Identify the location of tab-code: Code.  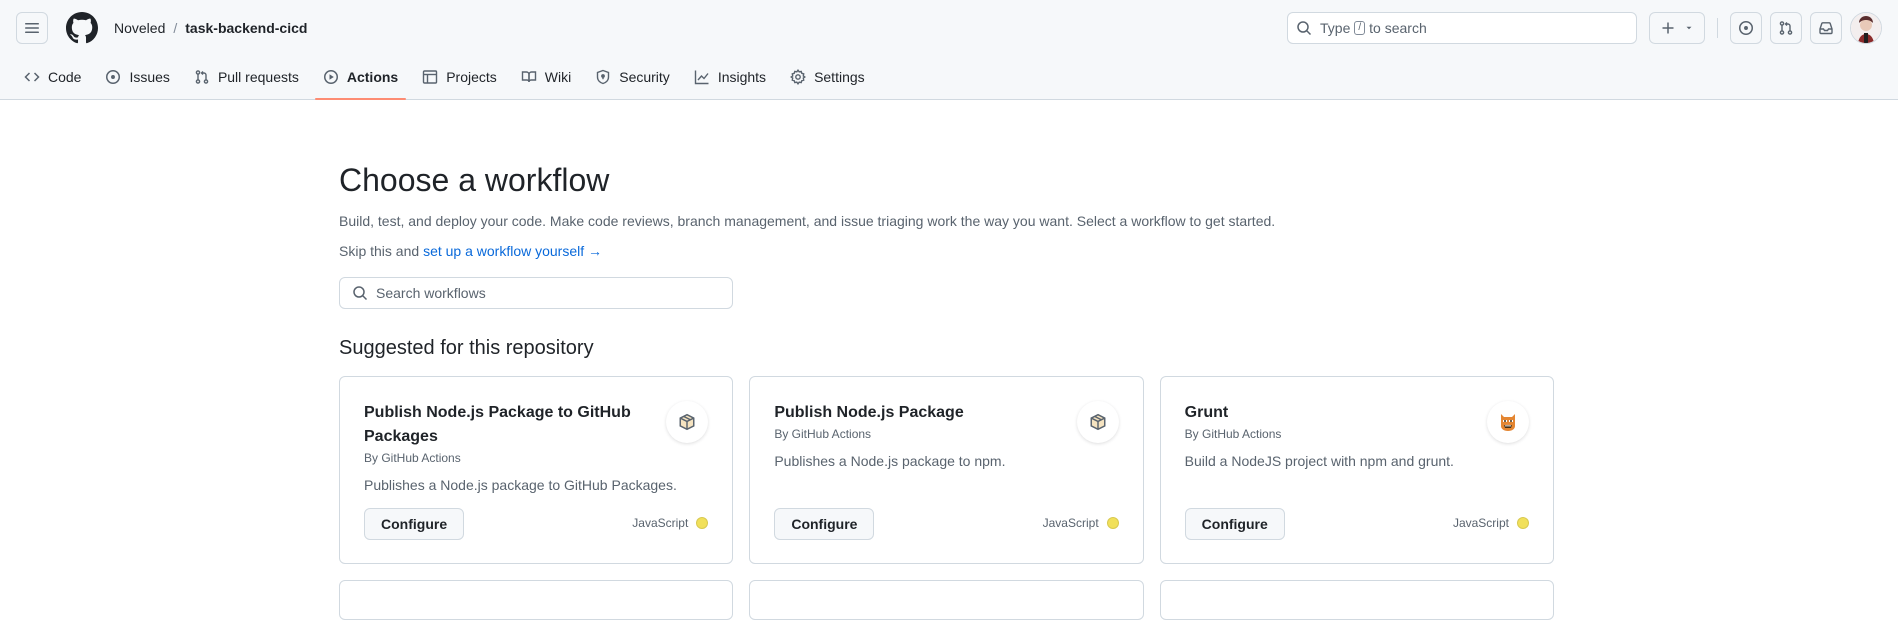
(52, 77).